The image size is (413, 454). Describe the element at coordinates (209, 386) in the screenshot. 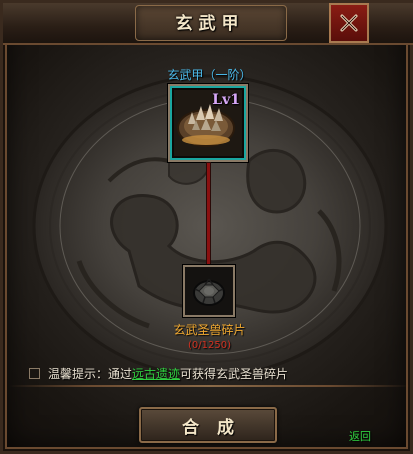

I see `separator` at that location.